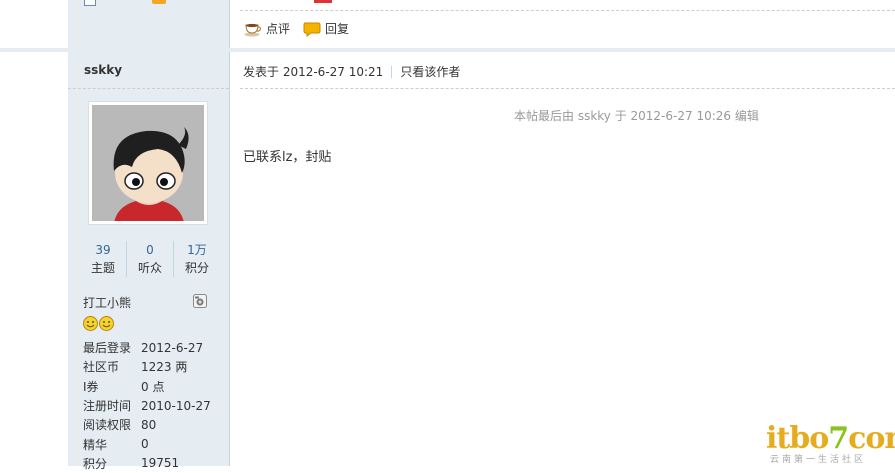 This screenshot has height=473, width=895. I want to click on camera-icon, so click(200, 301).